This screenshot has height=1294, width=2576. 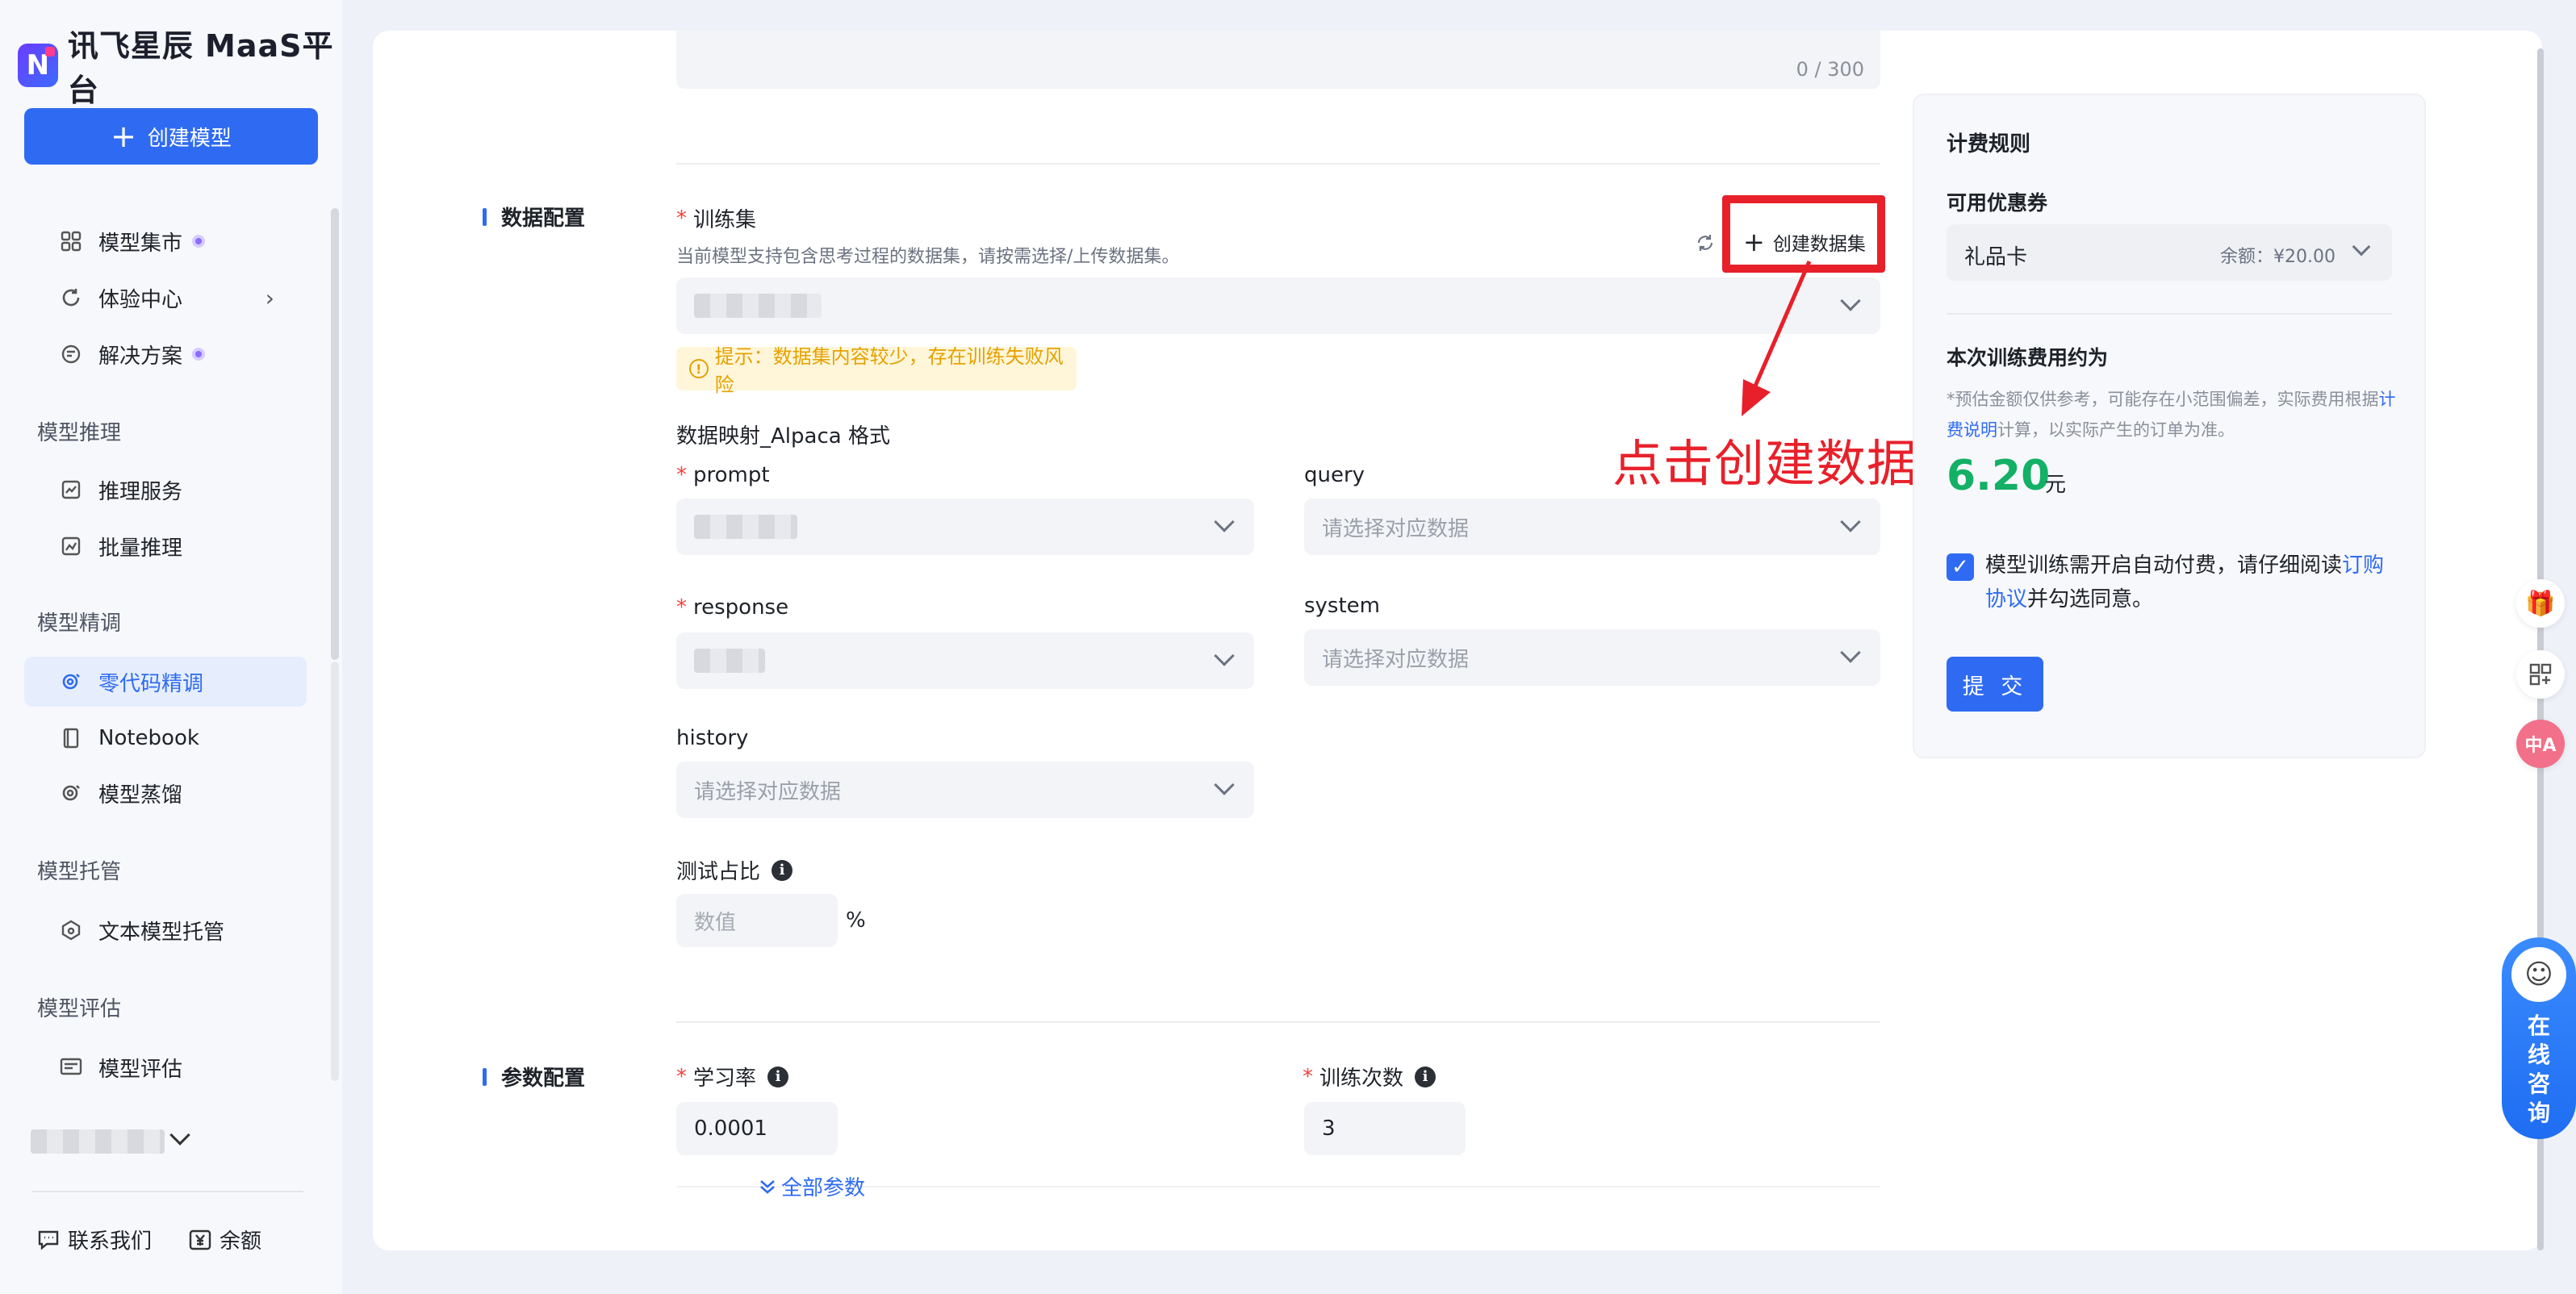 I want to click on section-title-param-config: 参数配置, so click(x=534, y=1077).